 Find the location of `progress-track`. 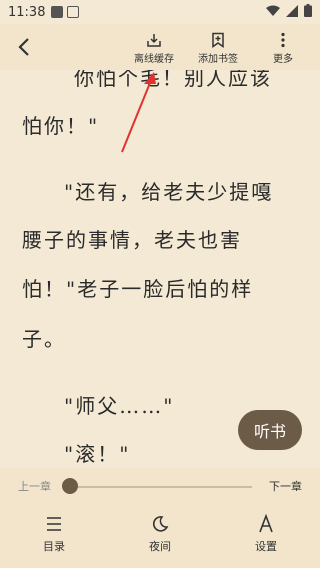

progress-track is located at coordinates (160, 487).